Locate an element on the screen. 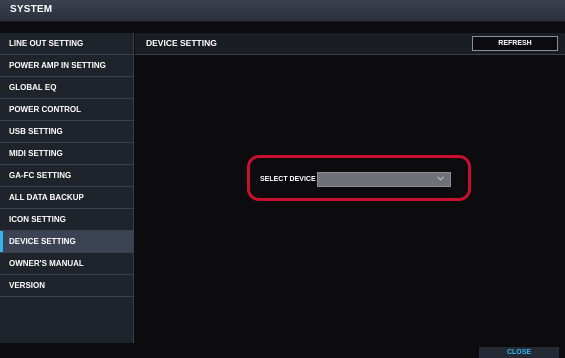  chevron-down-icon is located at coordinates (440, 178).